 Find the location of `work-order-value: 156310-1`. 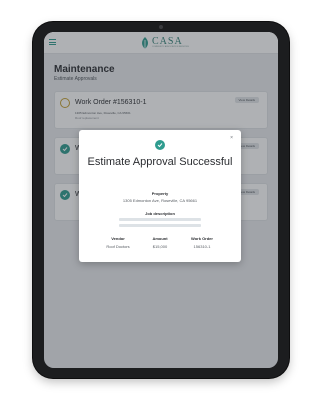

work-order-value: 156310-1 is located at coordinates (202, 246).